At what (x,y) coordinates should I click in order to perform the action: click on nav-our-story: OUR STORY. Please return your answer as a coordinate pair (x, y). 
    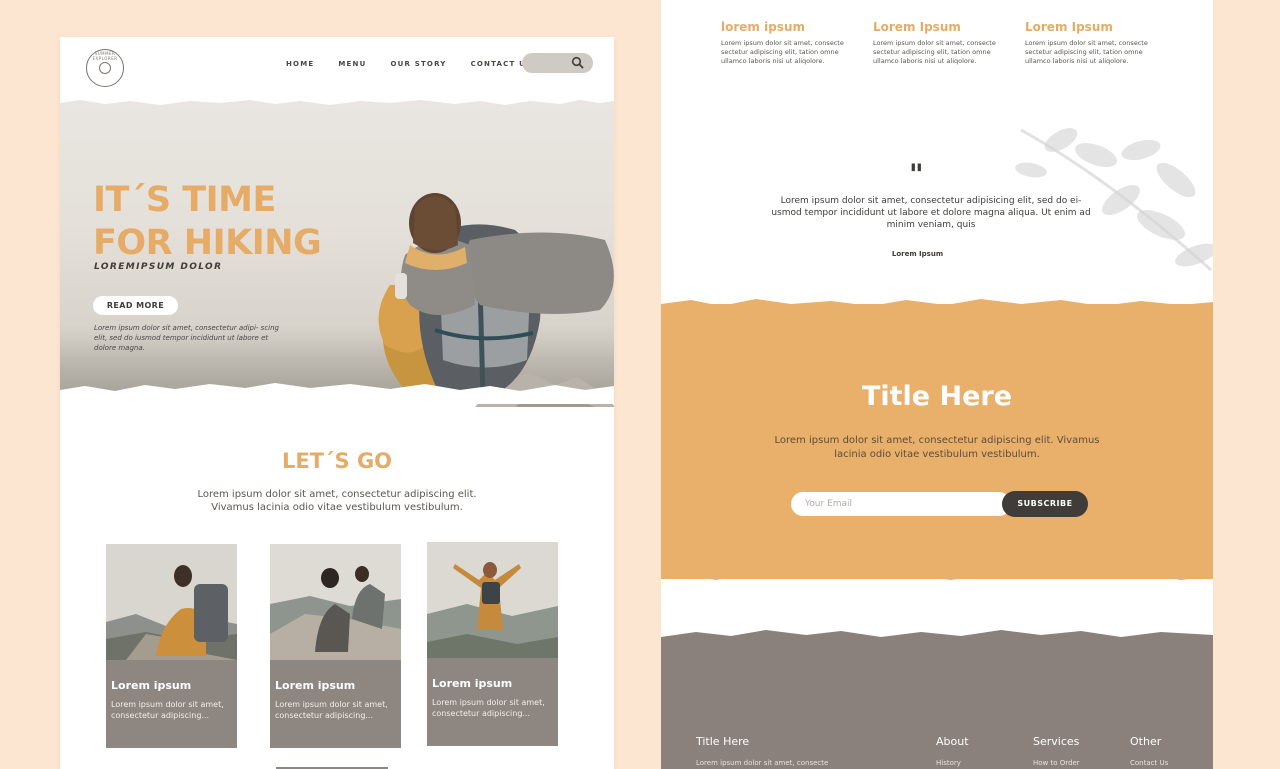
    Looking at the image, I should click on (418, 64).